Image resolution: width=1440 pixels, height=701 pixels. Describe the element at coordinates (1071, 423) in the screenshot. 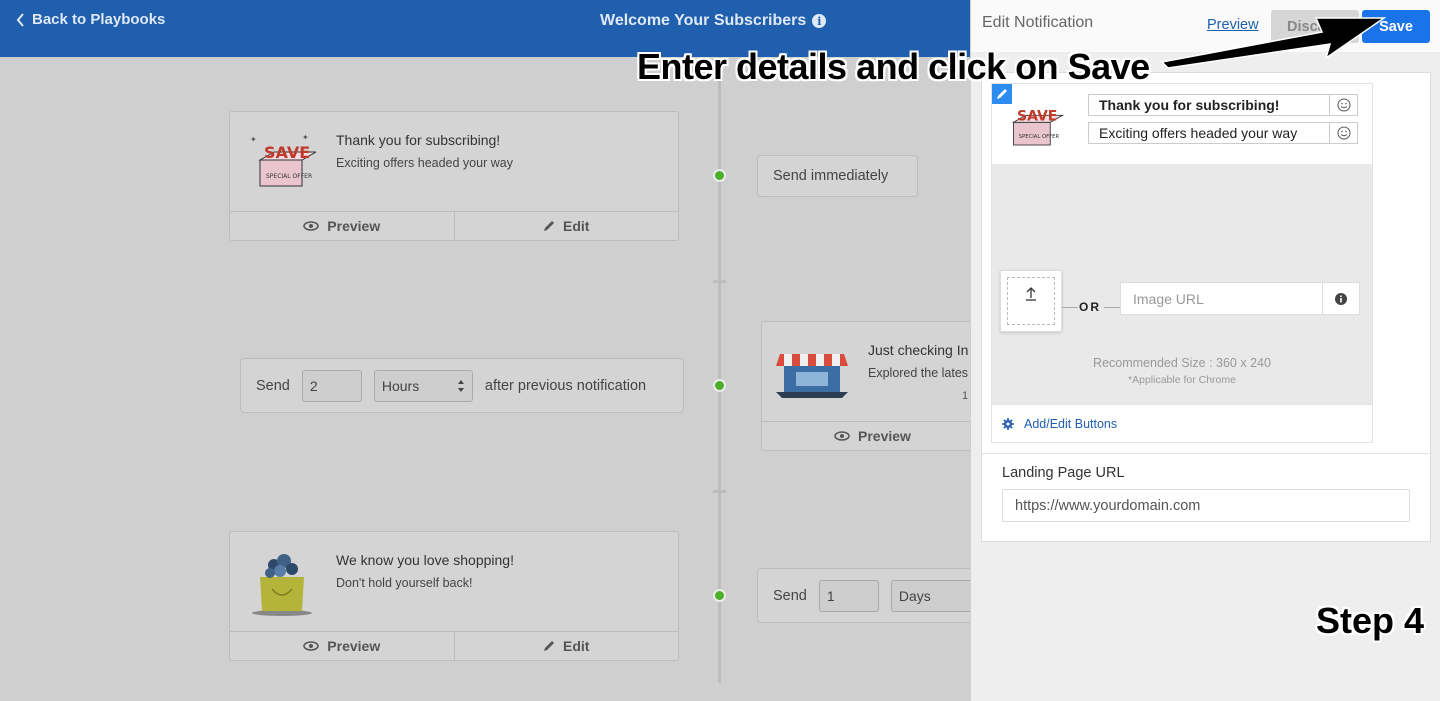

I see `add-edit-buttons-label: Add/Edit Buttons` at that location.